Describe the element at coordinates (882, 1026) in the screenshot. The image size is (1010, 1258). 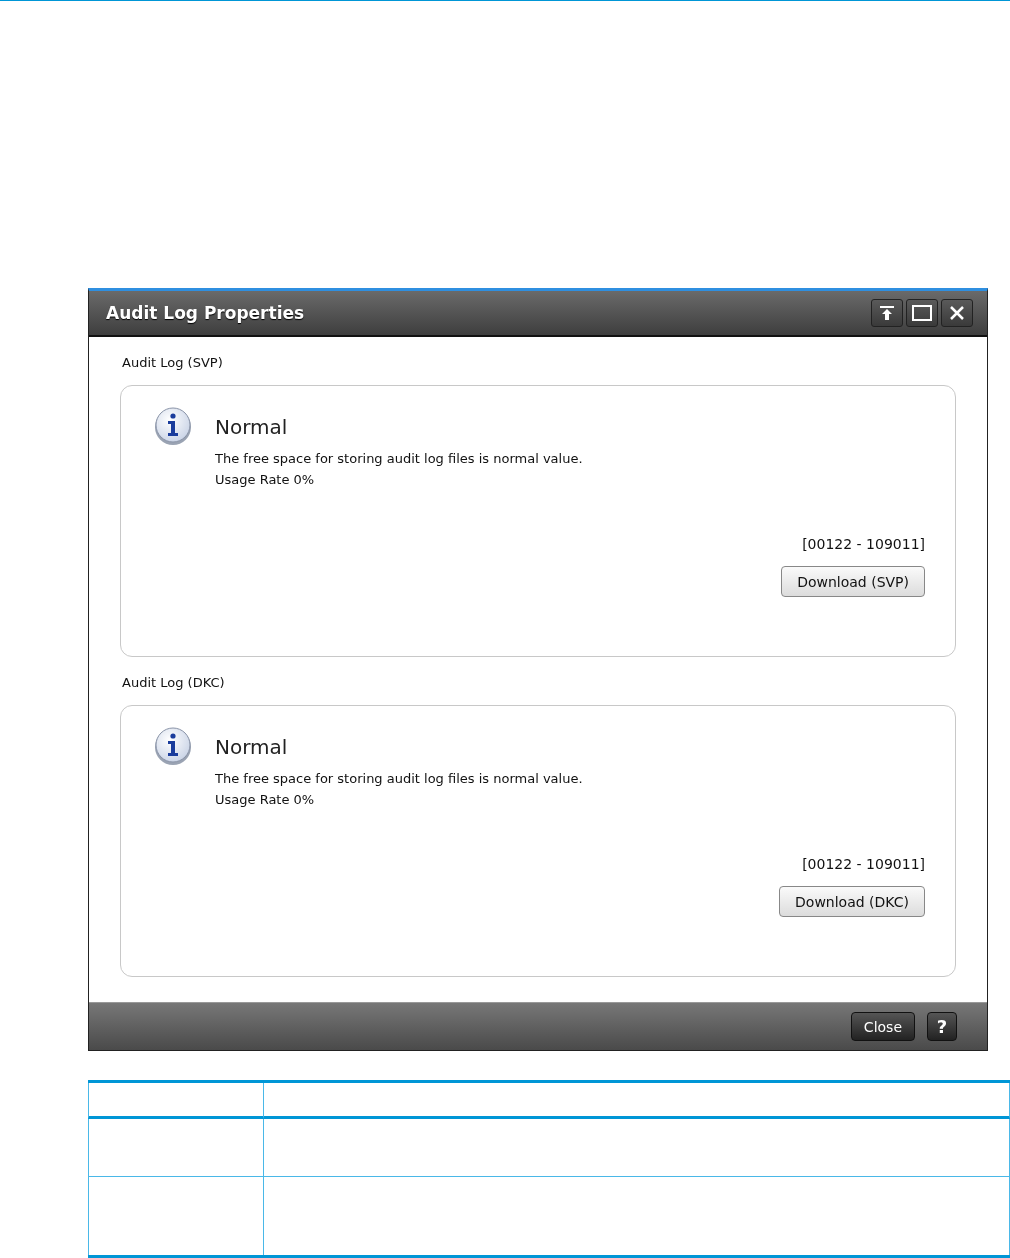
I see `close-dialog-button: Close` at that location.